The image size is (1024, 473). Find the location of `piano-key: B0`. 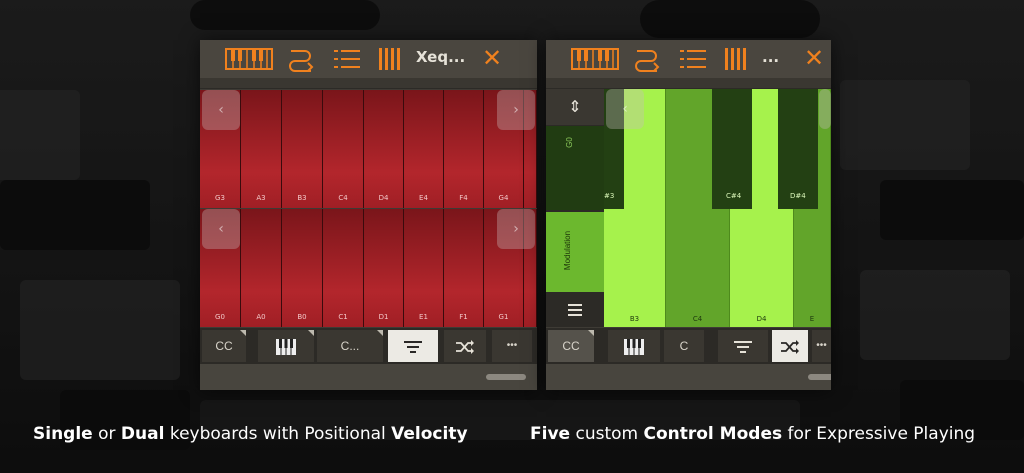

piano-key: B0 is located at coordinates (302, 268).